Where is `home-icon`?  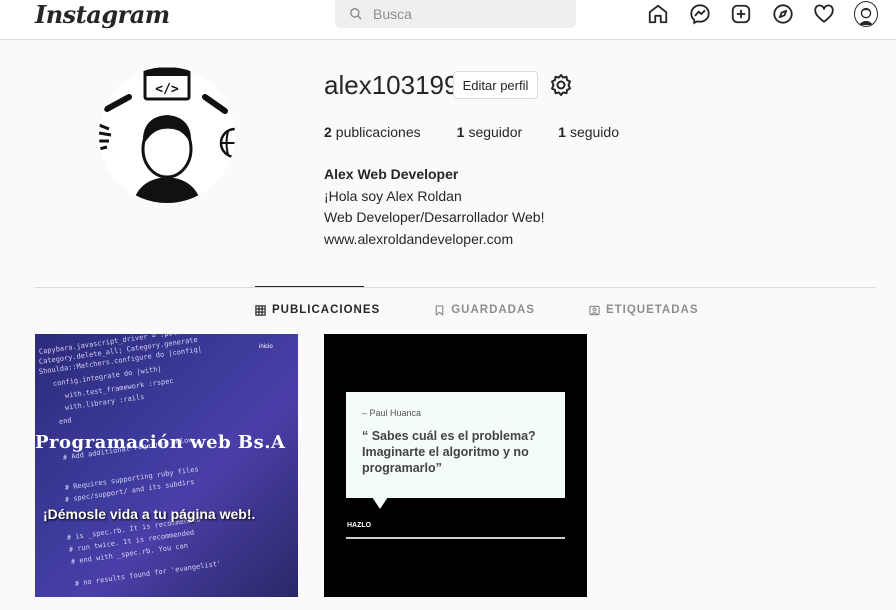 home-icon is located at coordinates (658, 14).